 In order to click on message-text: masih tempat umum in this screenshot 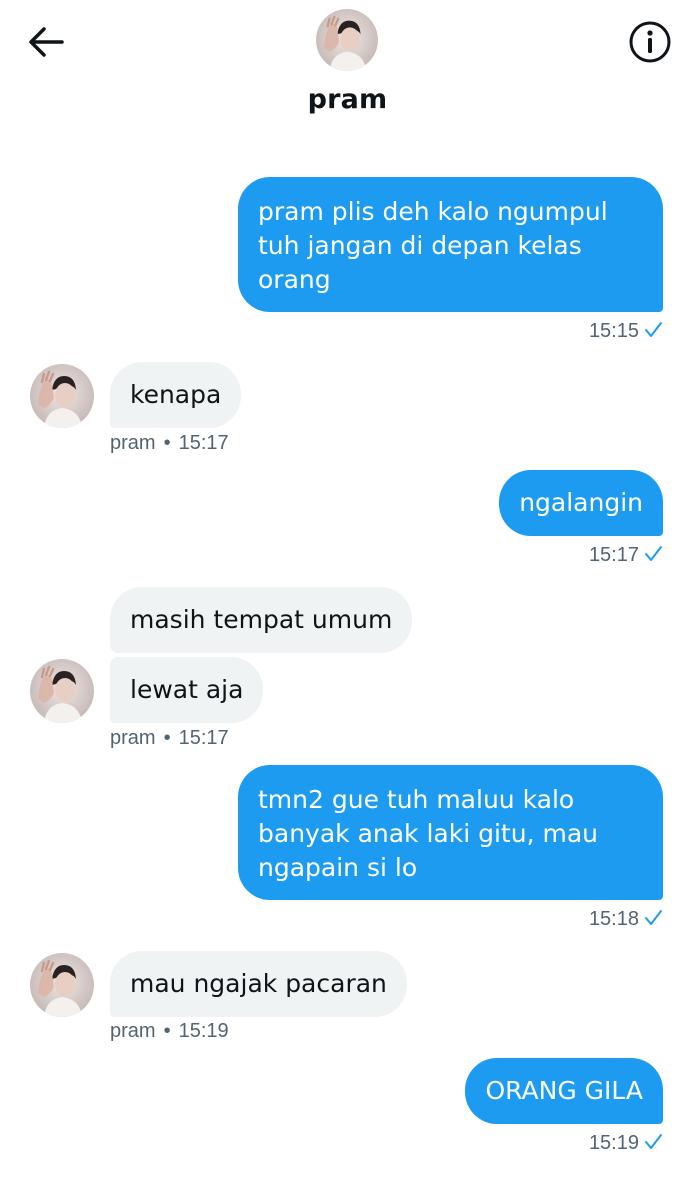, I will do `click(261, 619)`.